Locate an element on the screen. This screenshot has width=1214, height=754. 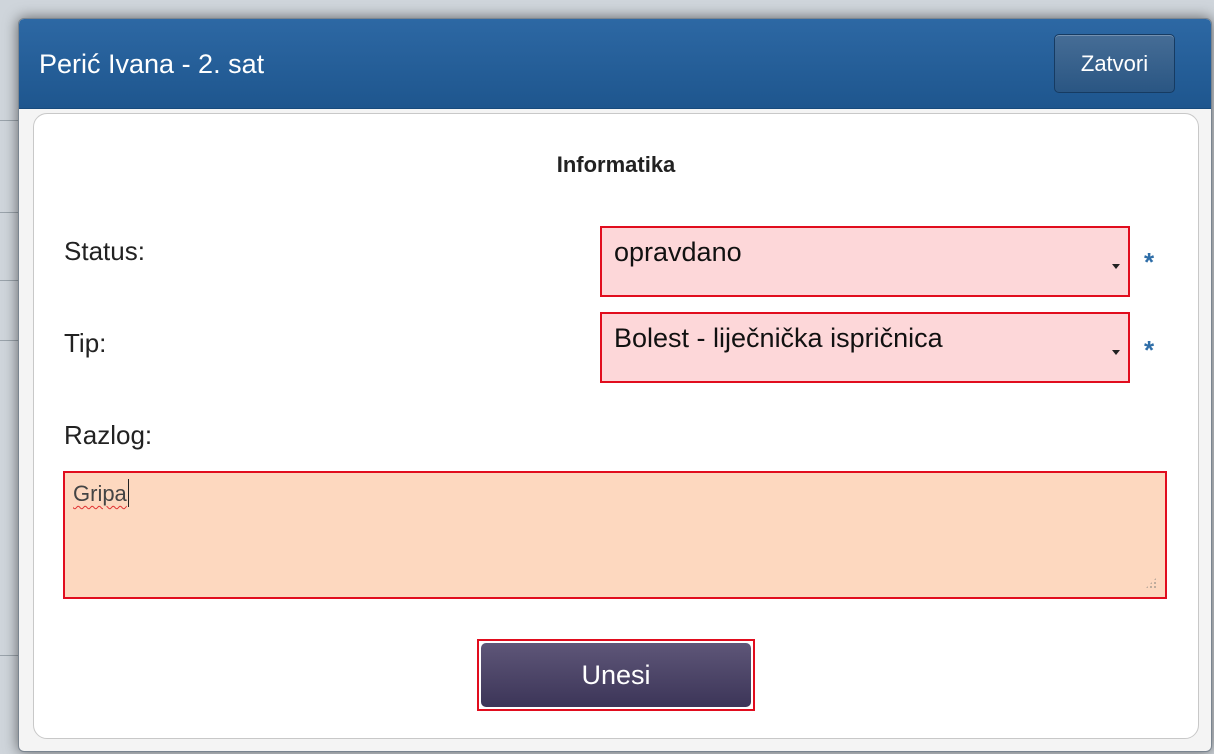
submit-outline: Unesi is located at coordinates (616, 675).